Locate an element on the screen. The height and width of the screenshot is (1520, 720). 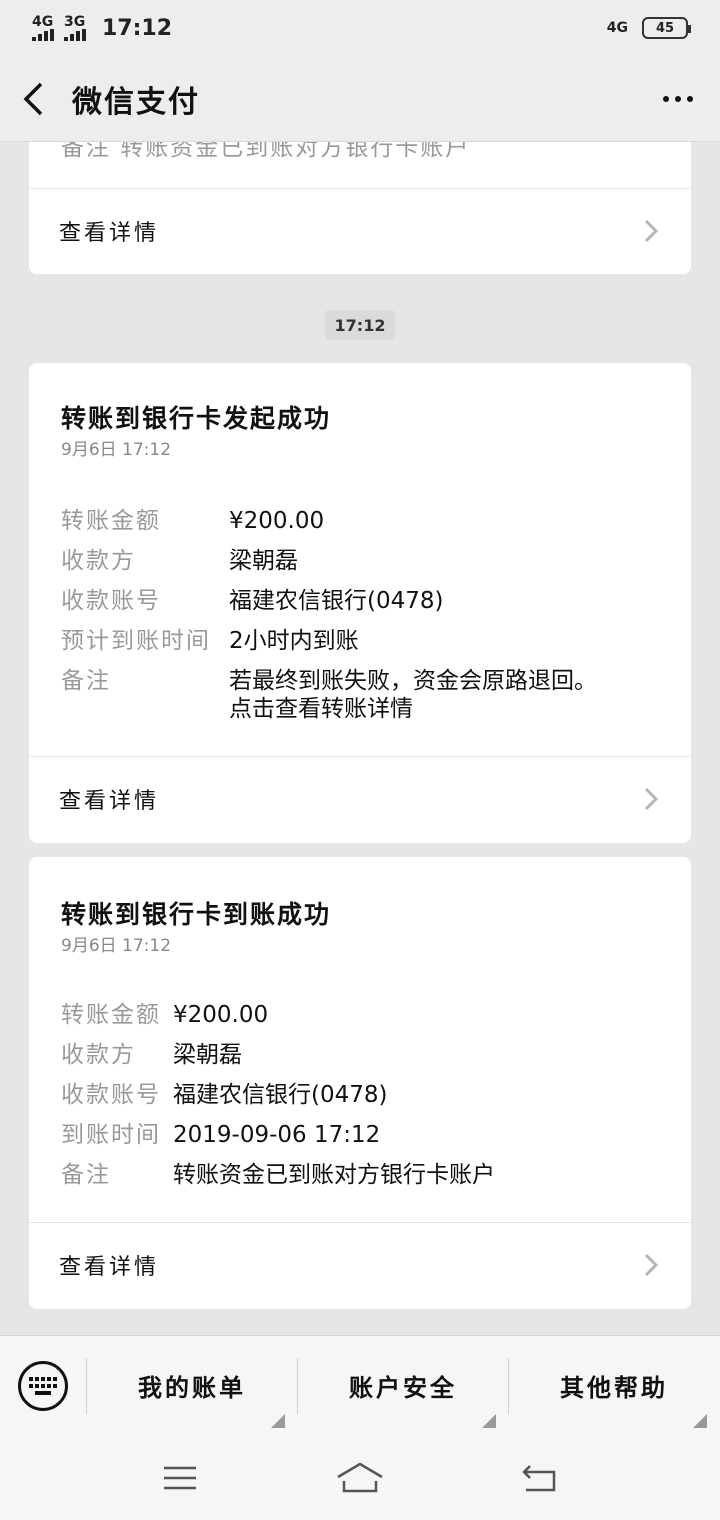
message-card-partial: 备注 转账资金已到账对方银行卡账户 查看详情 is located at coordinates (360, 208).